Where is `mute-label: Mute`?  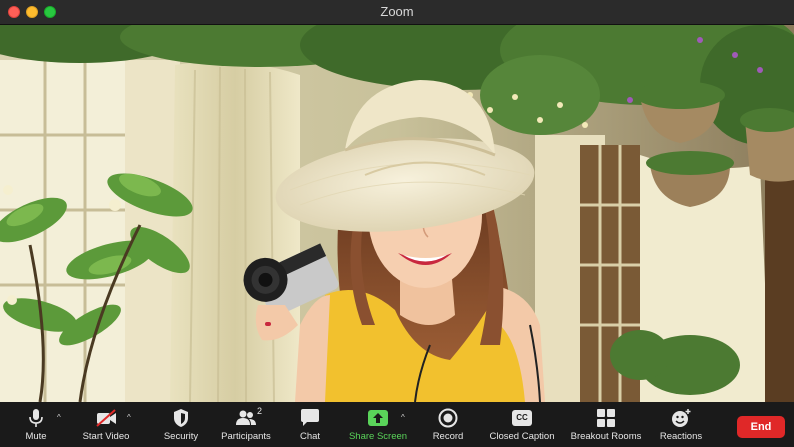 mute-label: Mute is located at coordinates (36, 436).